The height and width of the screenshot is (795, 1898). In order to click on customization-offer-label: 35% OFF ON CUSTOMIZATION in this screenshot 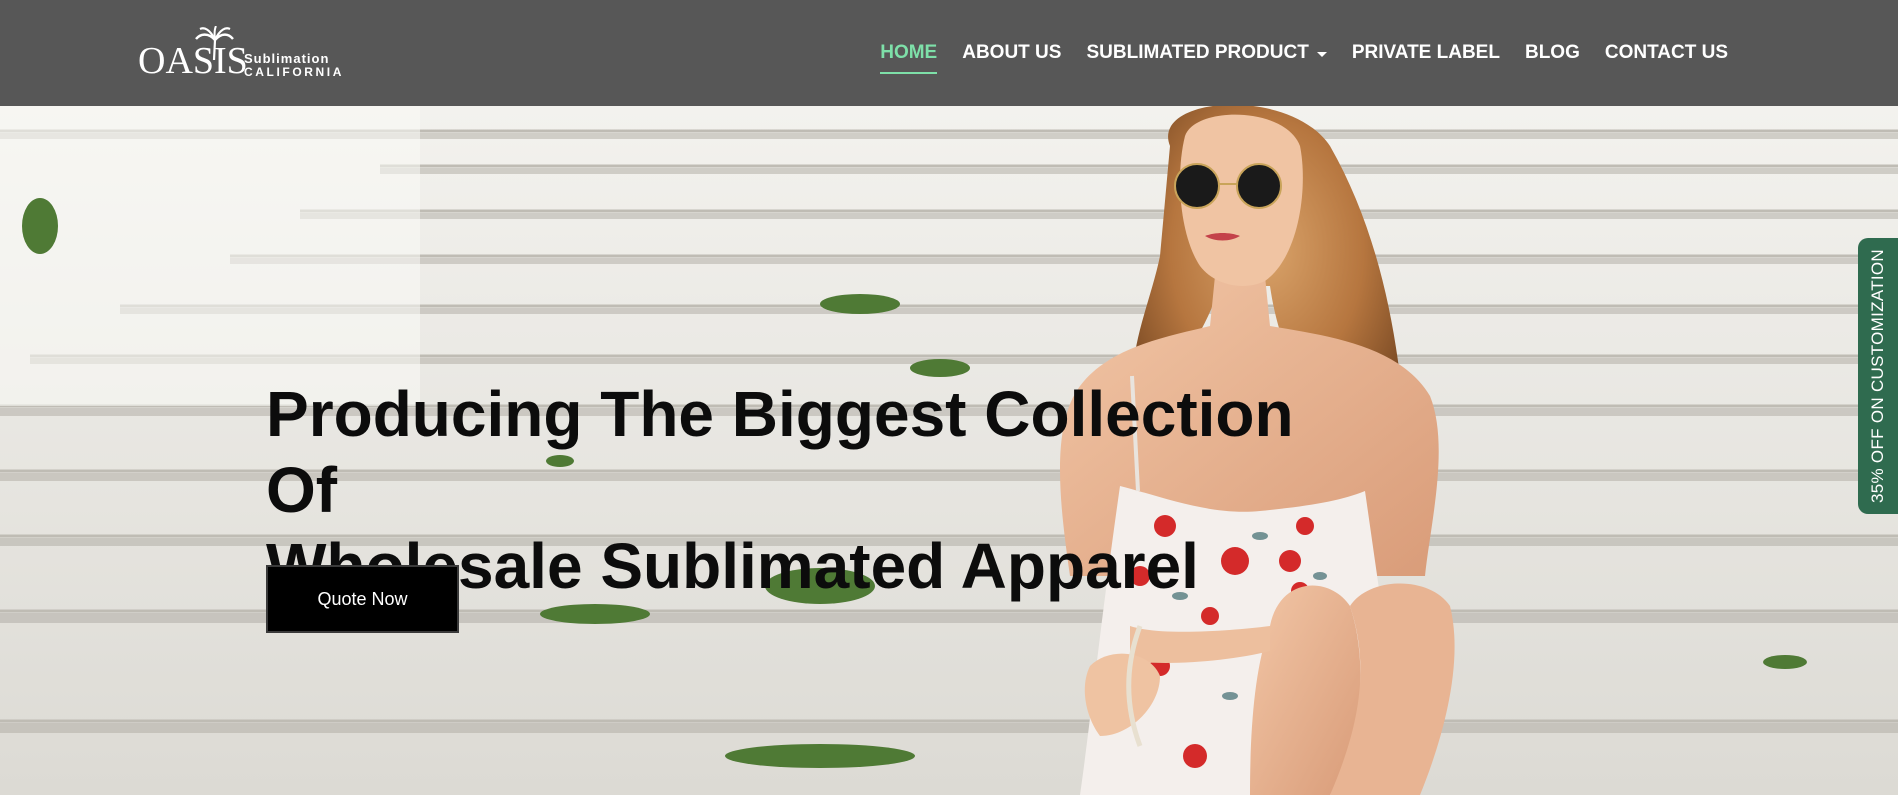, I will do `click(1878, 376)`.